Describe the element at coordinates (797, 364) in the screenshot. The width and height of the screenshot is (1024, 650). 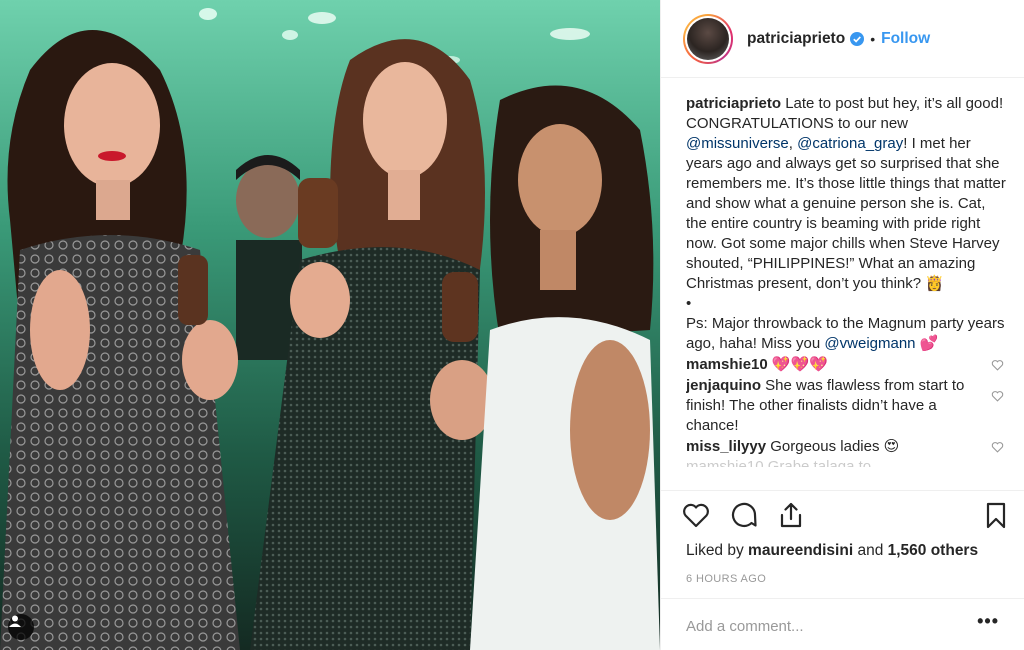
I see `comment-text: 💖💖💖` at that location.